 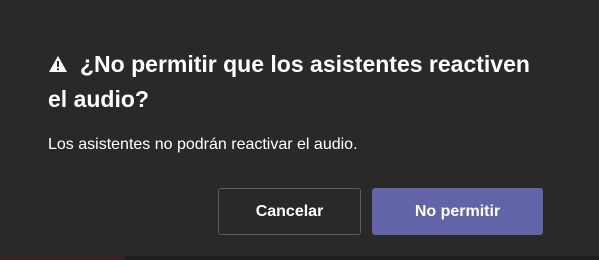 I want to click on cancel-button: Cancelar, so click(x=289, y=211).